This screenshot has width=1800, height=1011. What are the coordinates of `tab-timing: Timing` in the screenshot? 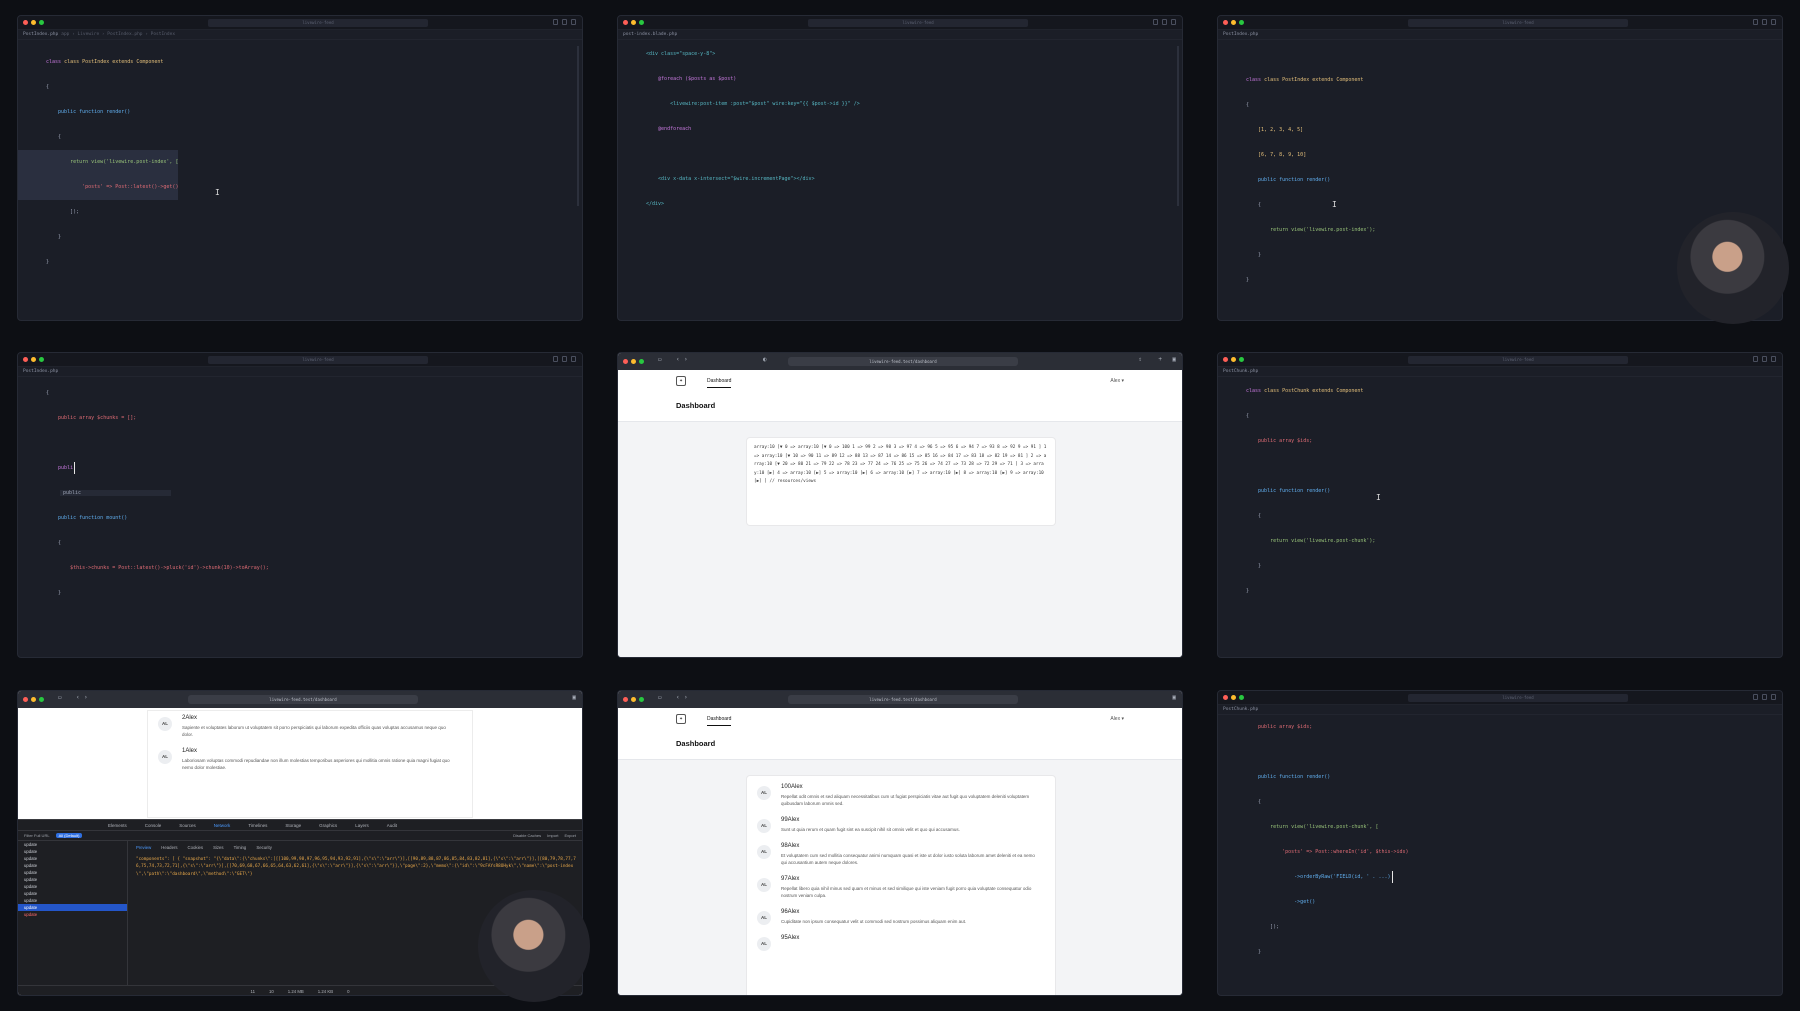 It's located at (240, 848).